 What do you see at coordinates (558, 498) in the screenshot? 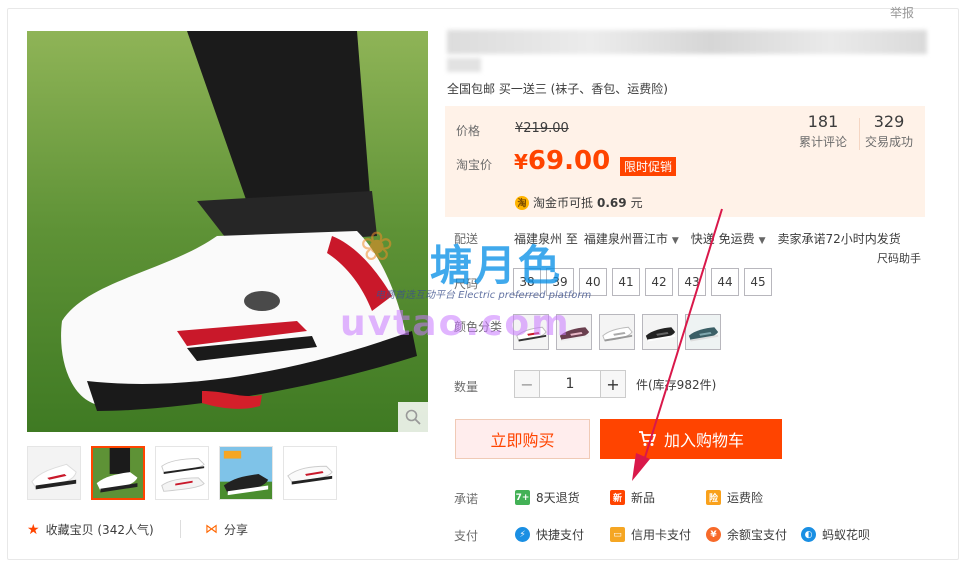
I see `promise-item-label: 8天退货` at bounding box center [558, 498].